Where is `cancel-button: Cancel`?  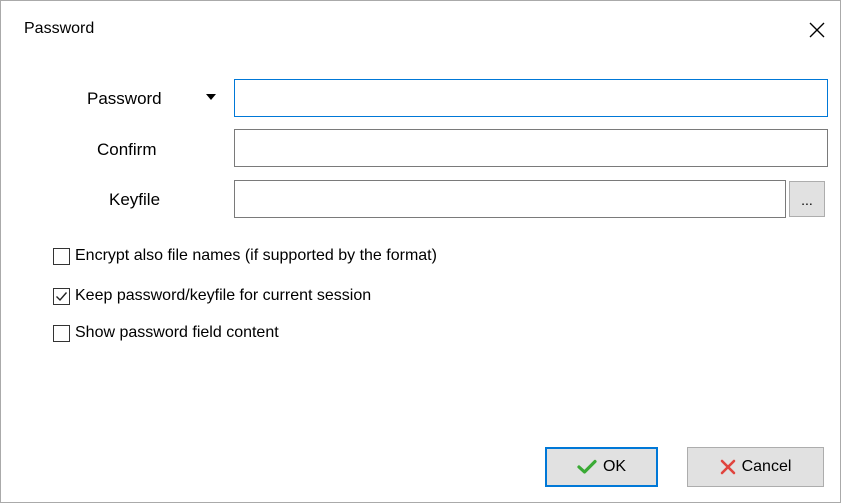 cancel-button: Cancel is located at coordinates (755, 467).